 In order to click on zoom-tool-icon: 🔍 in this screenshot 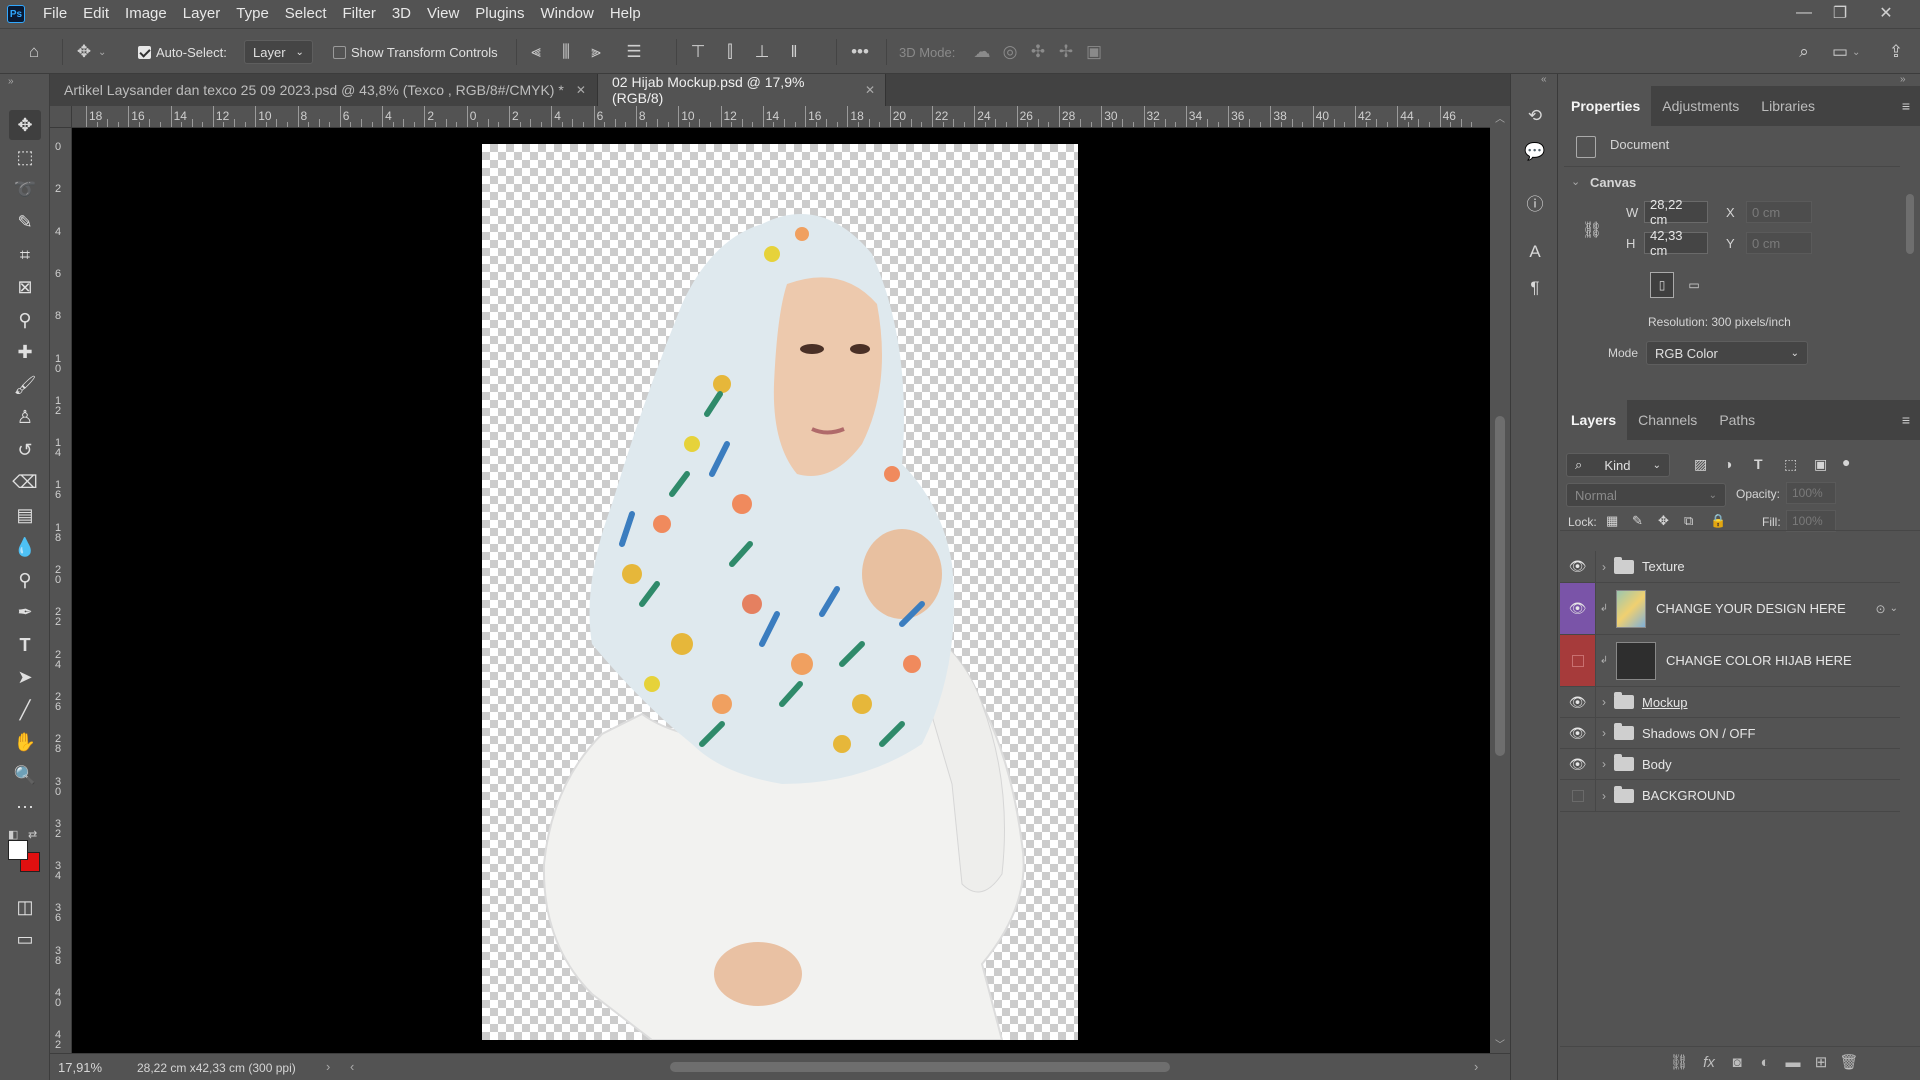, I will do `click(25, 775)`.